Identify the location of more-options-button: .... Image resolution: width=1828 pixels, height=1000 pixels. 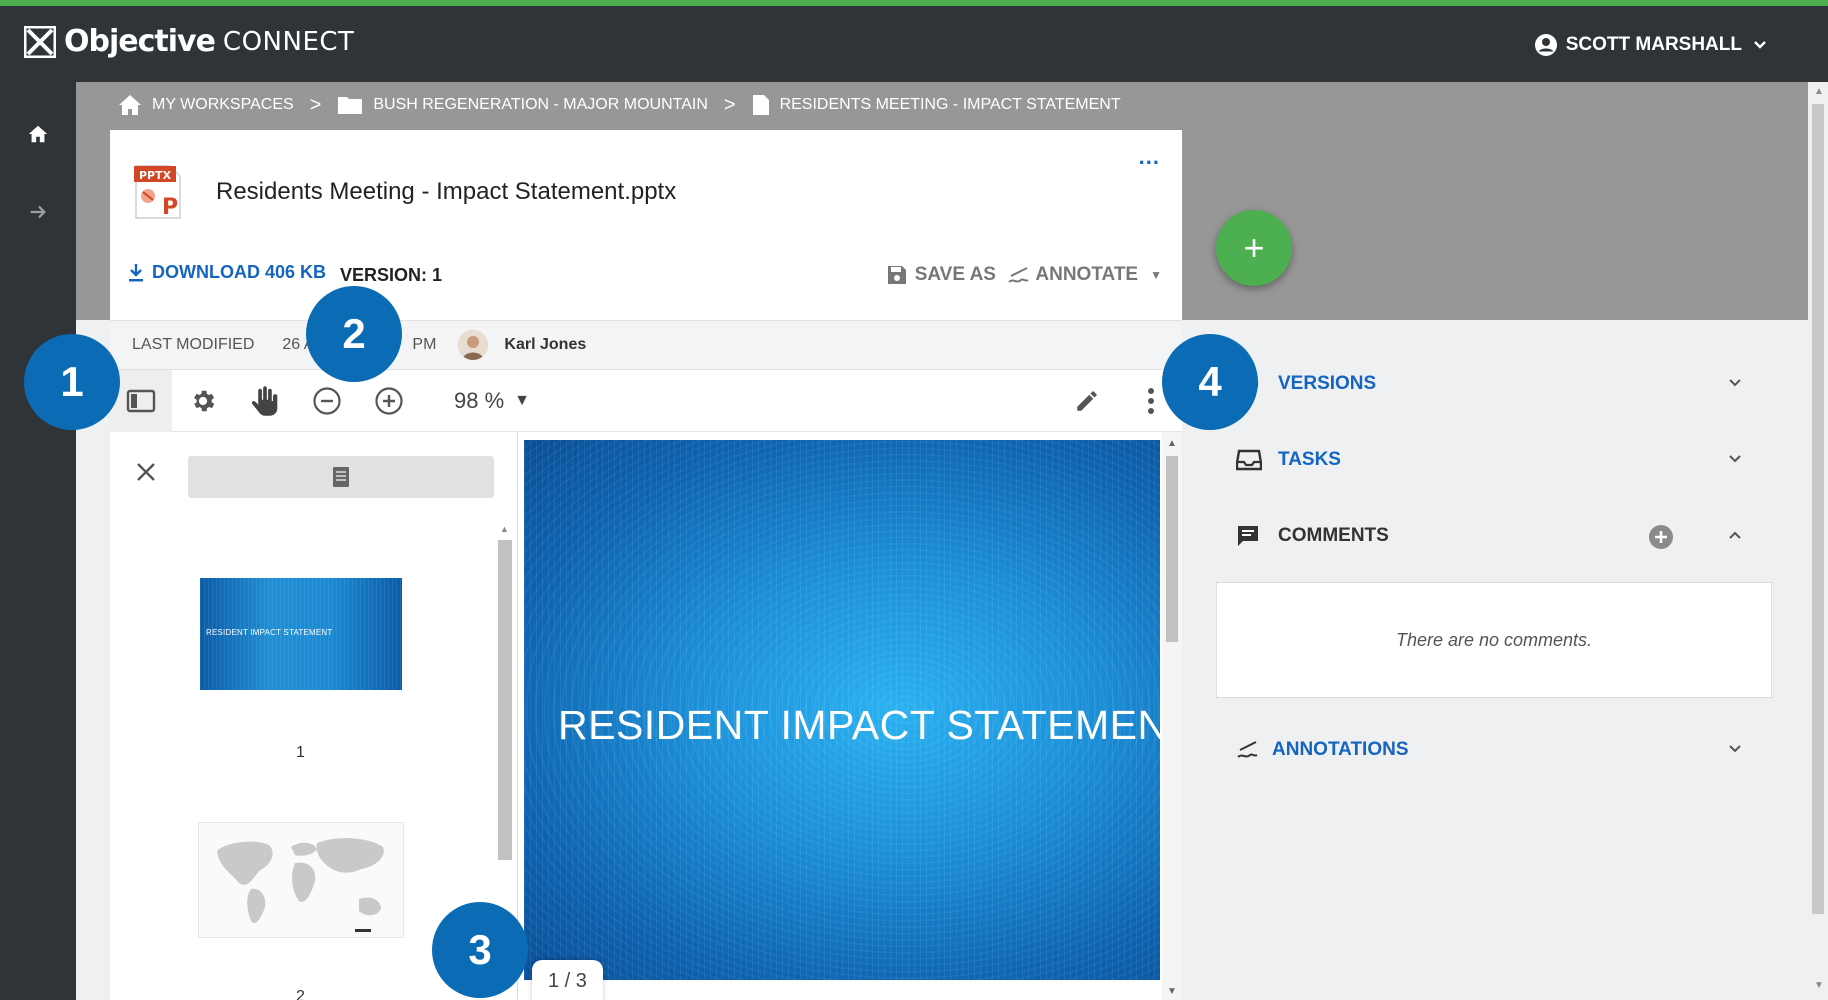
(1149, 157).